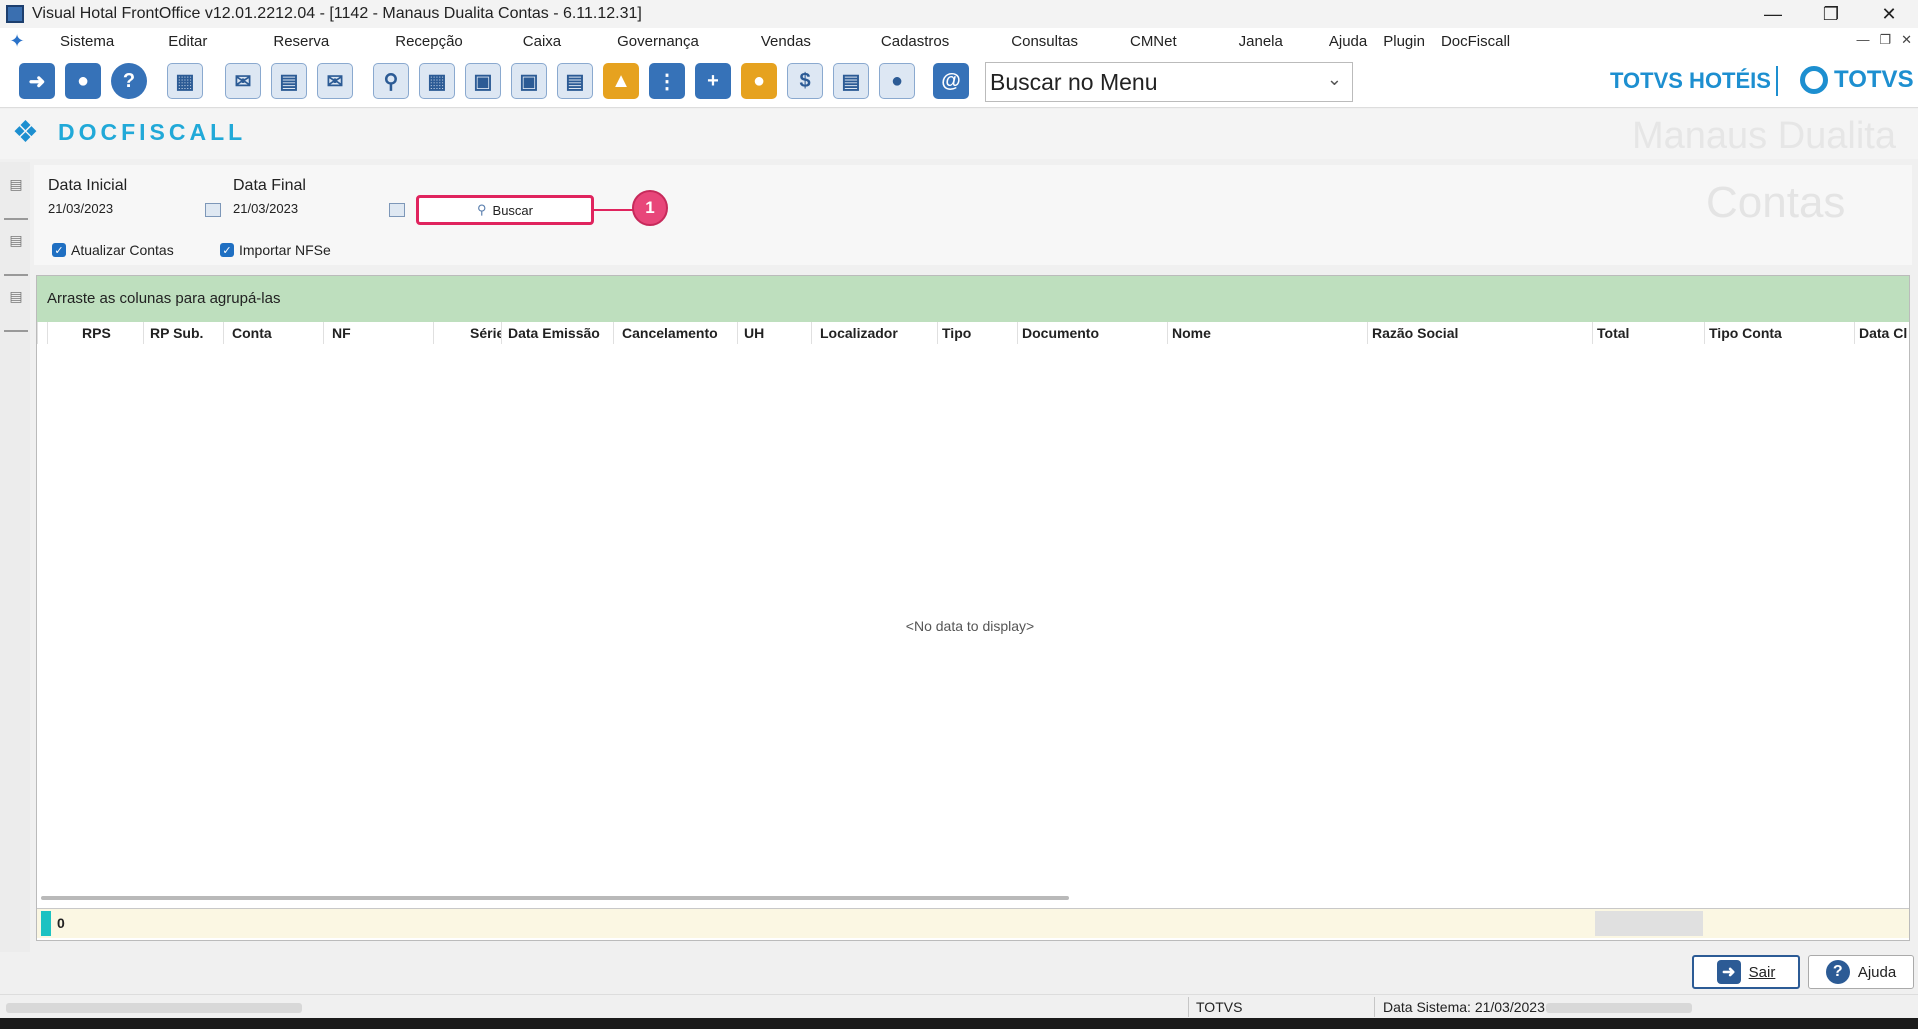 This screenshot has height=1029, width=1918. I want to click on cash-icon: $, so click(805, 81).